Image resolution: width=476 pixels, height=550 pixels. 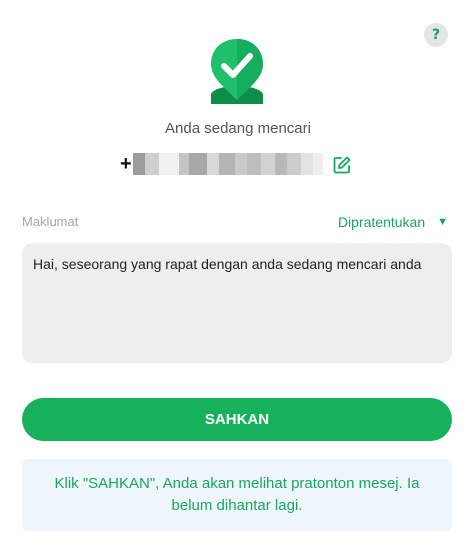 What do you see at coordinates (126, 164) in the screenshot?
I see `phone-prefix: +` at bounding box center [126, 164].